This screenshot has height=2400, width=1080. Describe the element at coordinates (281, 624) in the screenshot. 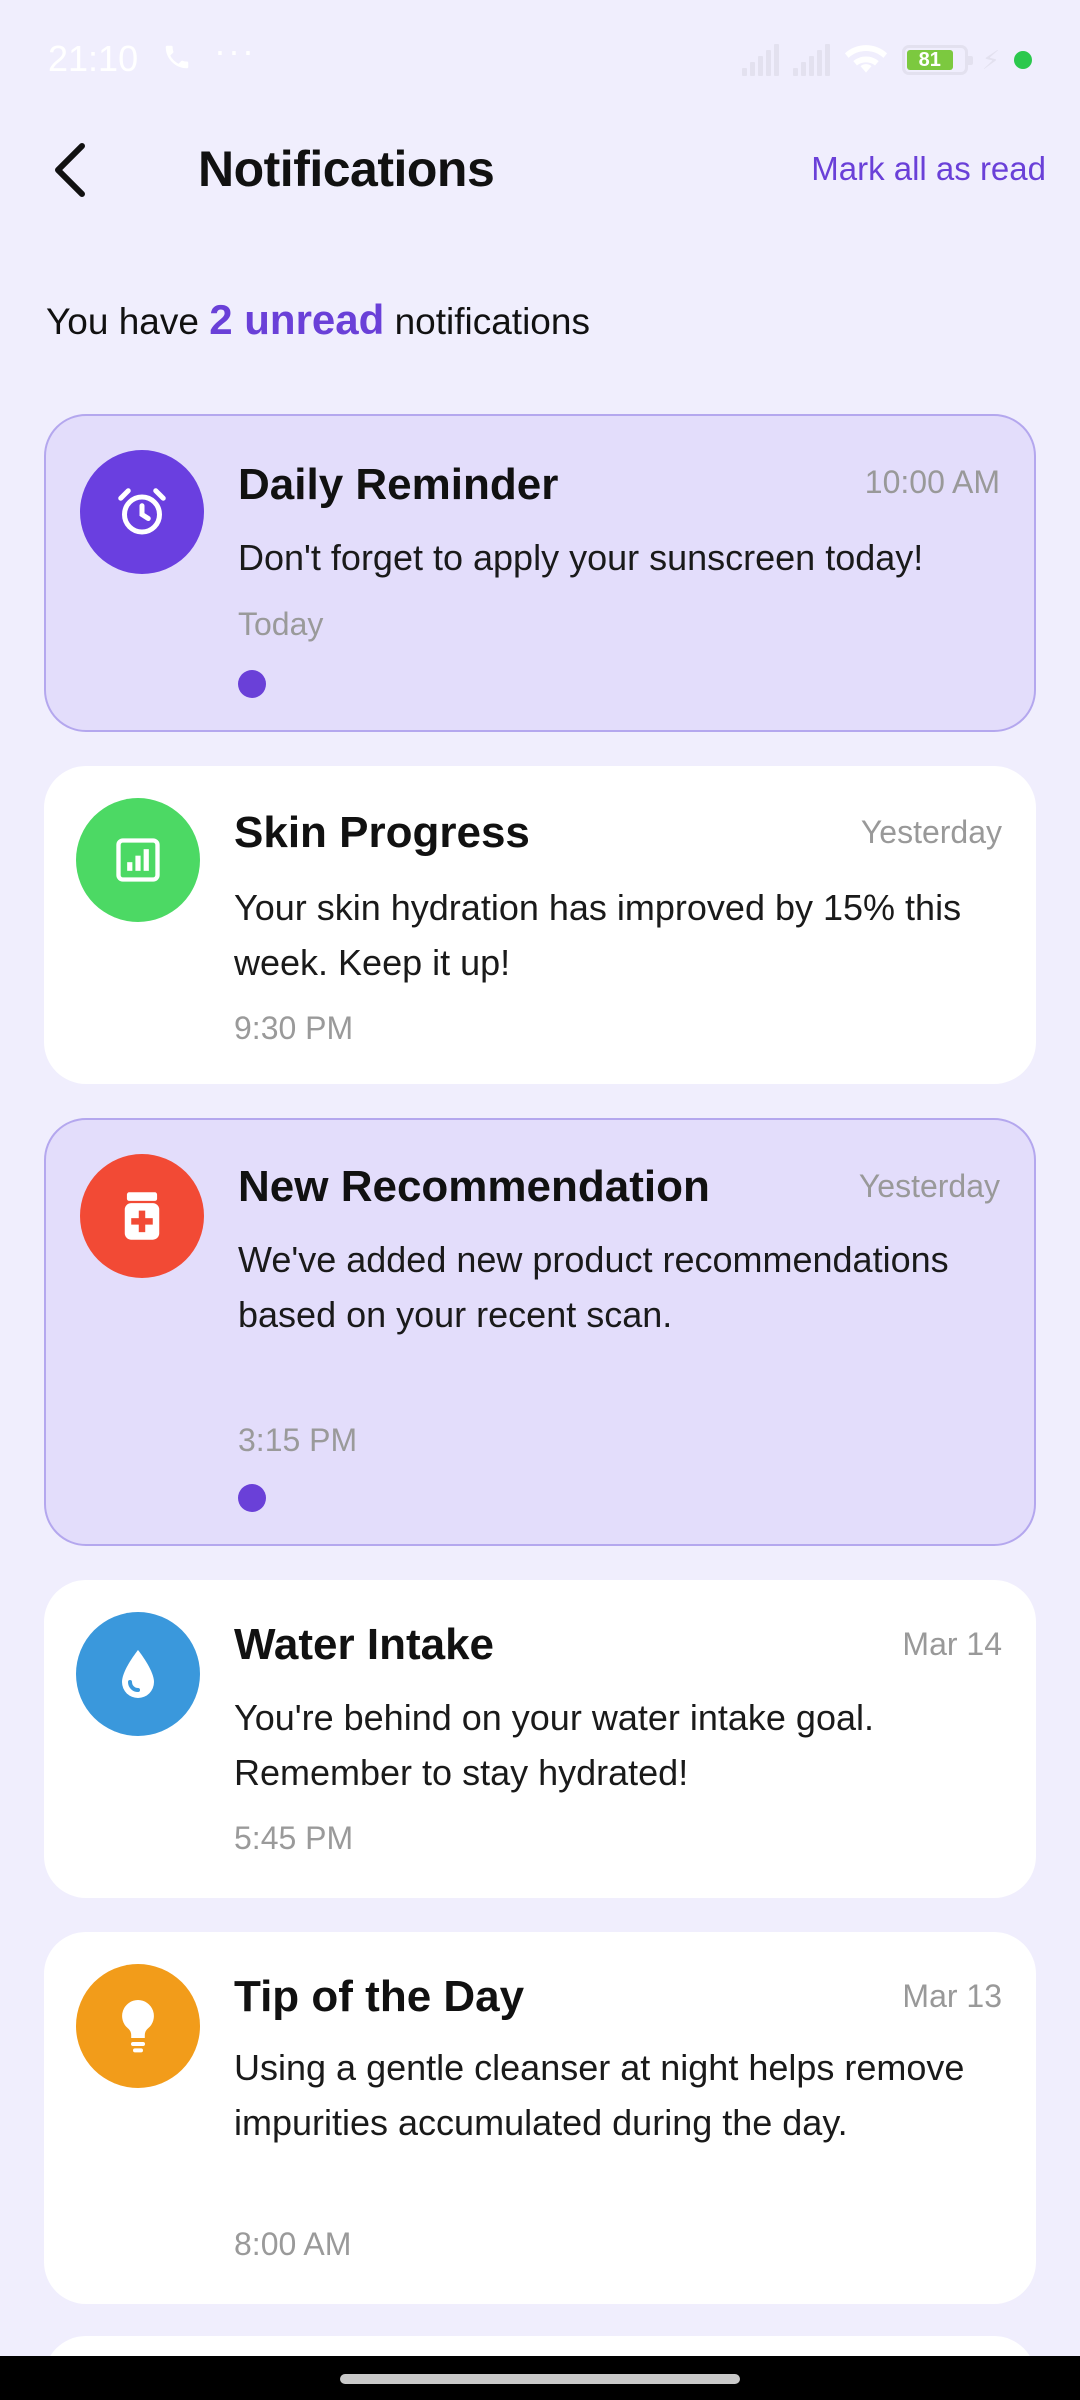

I see `notification-subtime: Today` at that location.